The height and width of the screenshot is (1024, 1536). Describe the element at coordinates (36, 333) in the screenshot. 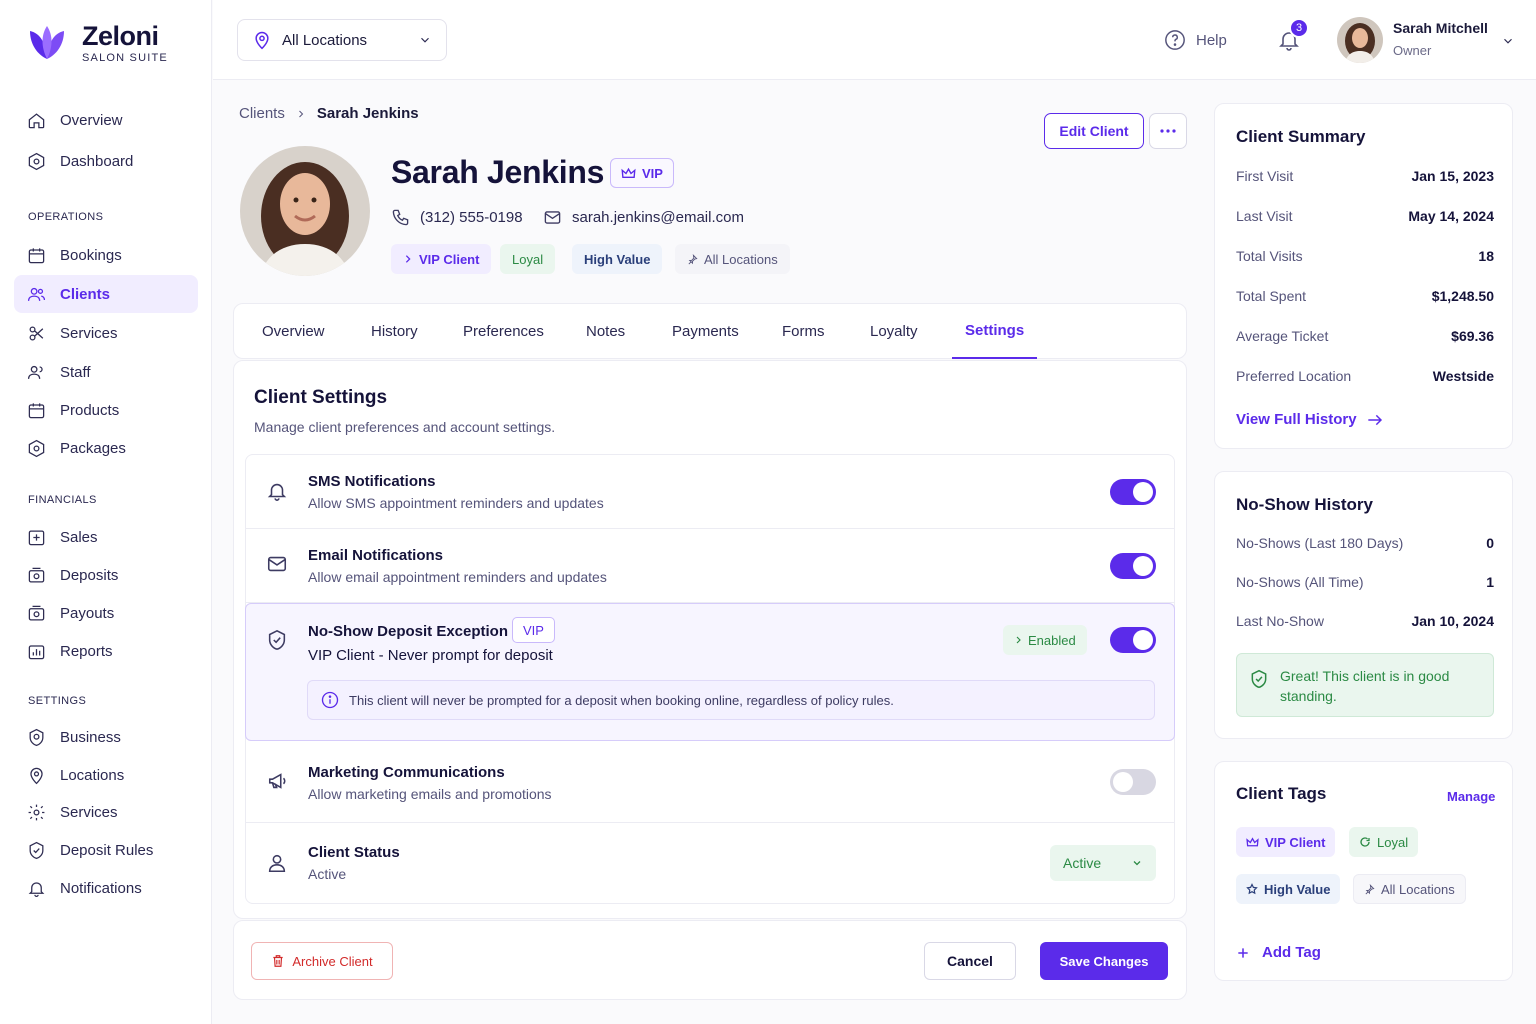

I see `services-icon` at that location.